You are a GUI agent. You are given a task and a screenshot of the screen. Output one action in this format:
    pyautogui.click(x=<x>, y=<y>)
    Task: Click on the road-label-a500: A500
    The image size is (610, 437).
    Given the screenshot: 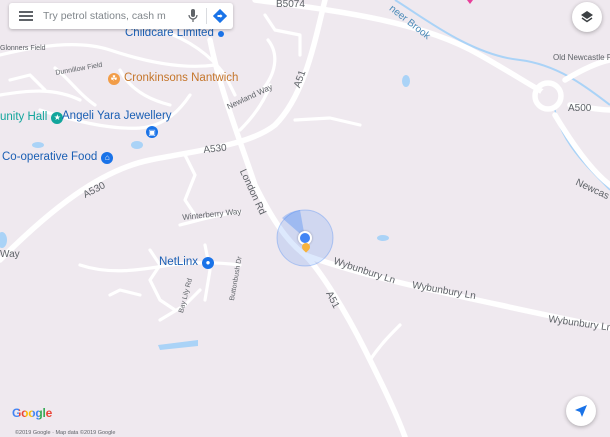 What is the action you would take?
    pyautogui.click(x=580, y=108)
    